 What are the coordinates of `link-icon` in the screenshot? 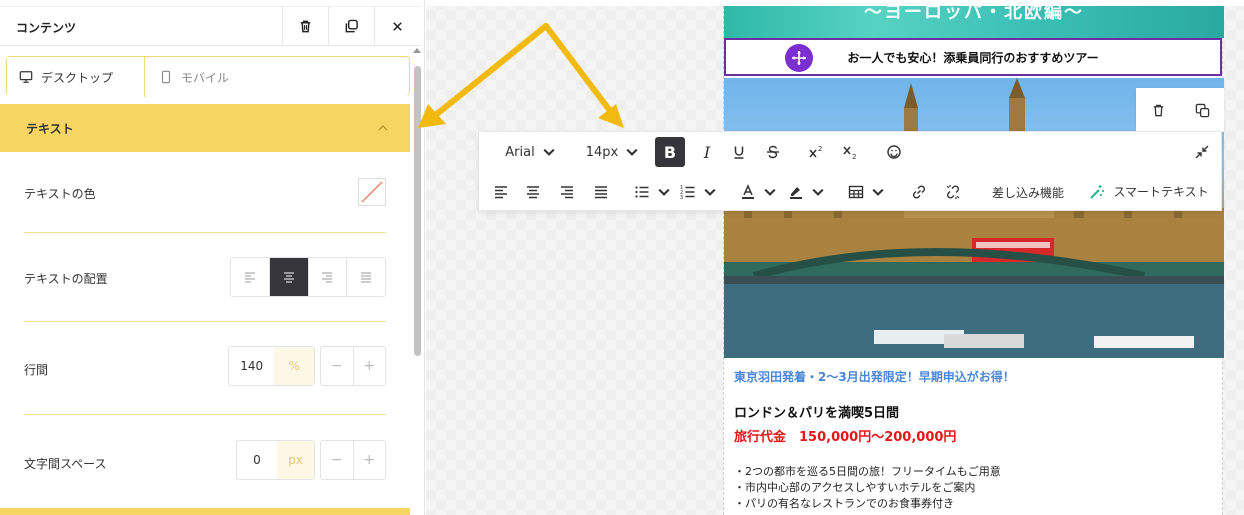 It's located at (919, 192).